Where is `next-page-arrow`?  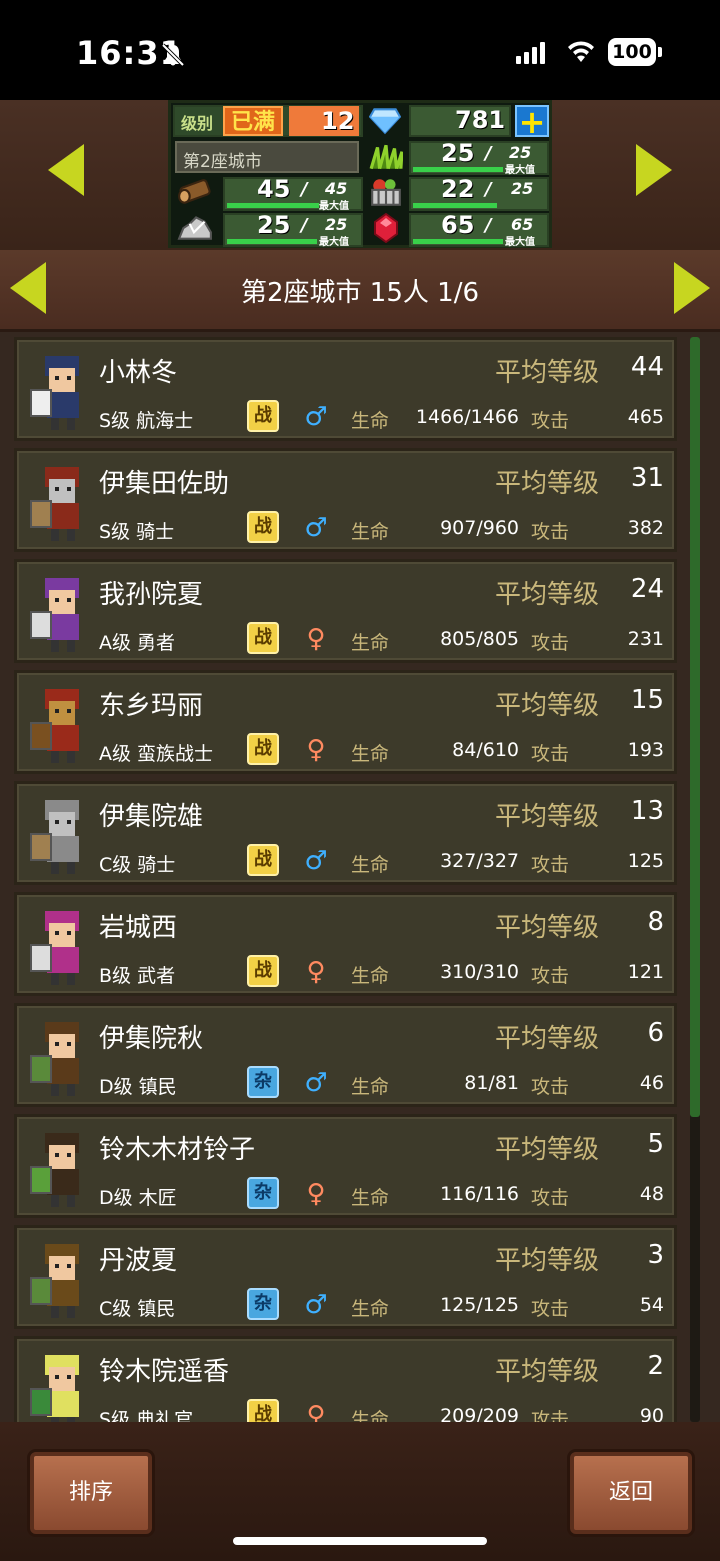
next-page-arrow is located at coordinates (692, 288).